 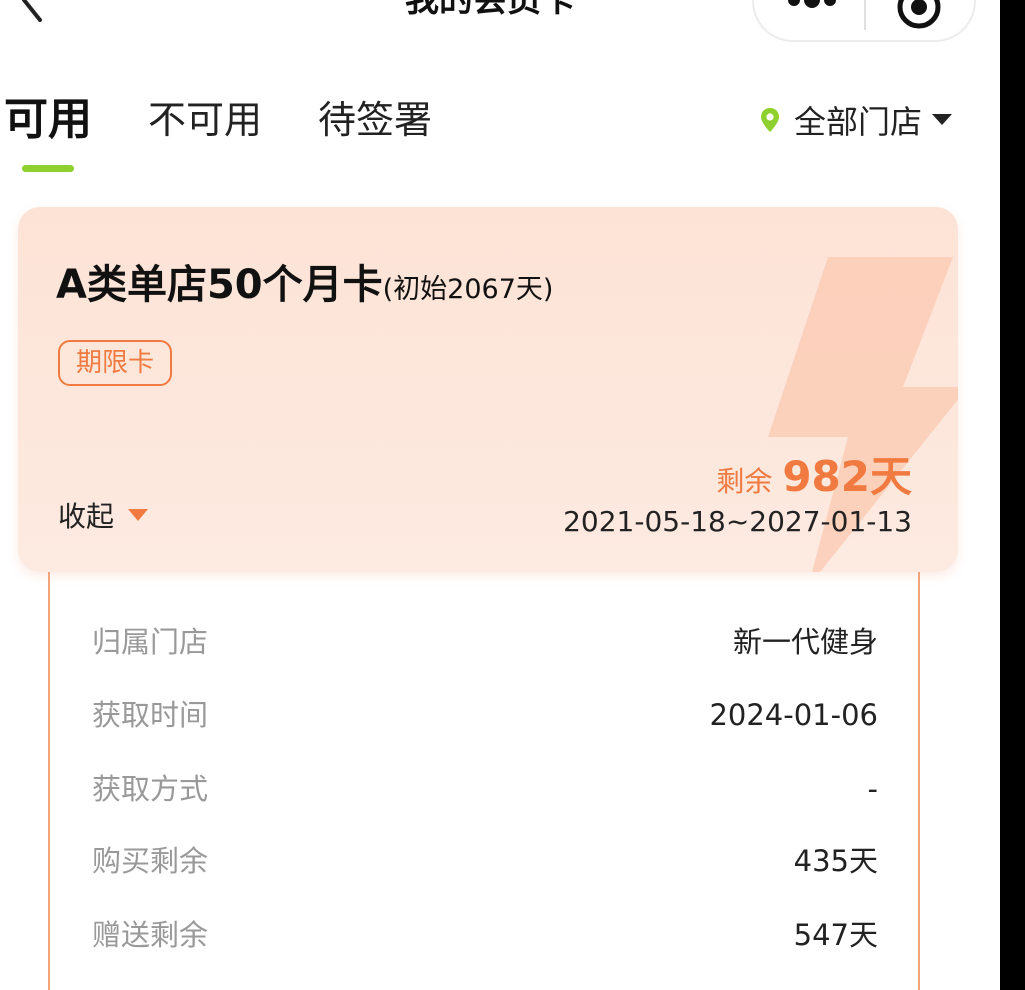 What do you see at coordinates (205, 120) in the screenshot?
I see `tab-unavailable: 不可用` at bounding box center [205, 120].